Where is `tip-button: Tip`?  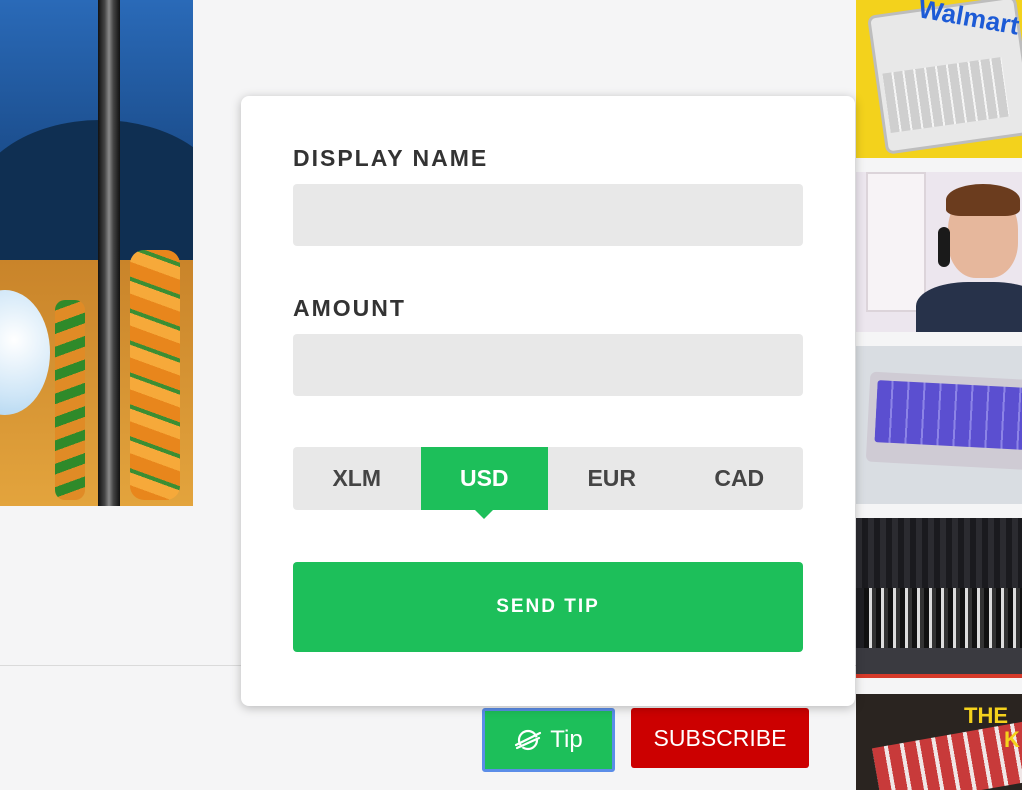 tip-button: Tip is located at coordinates (548, 740).